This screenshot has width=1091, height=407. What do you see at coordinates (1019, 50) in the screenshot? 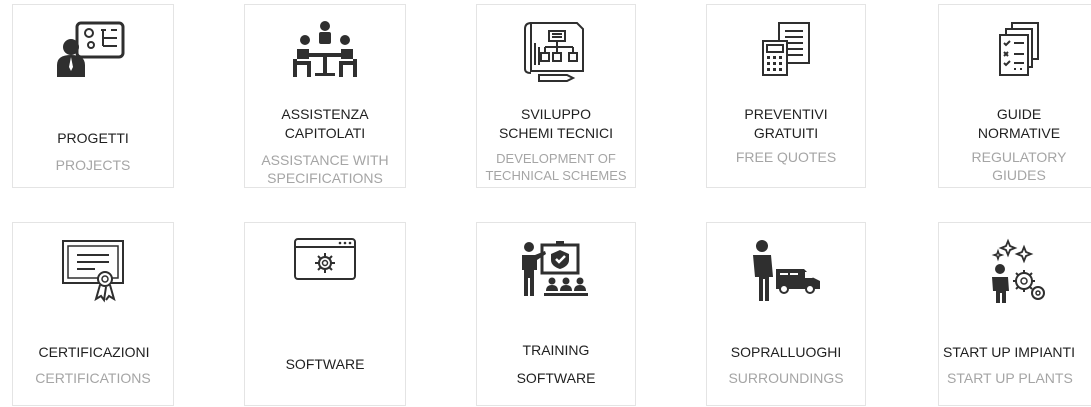
I see `checklist-icon` at bounding box center [1019, 50].